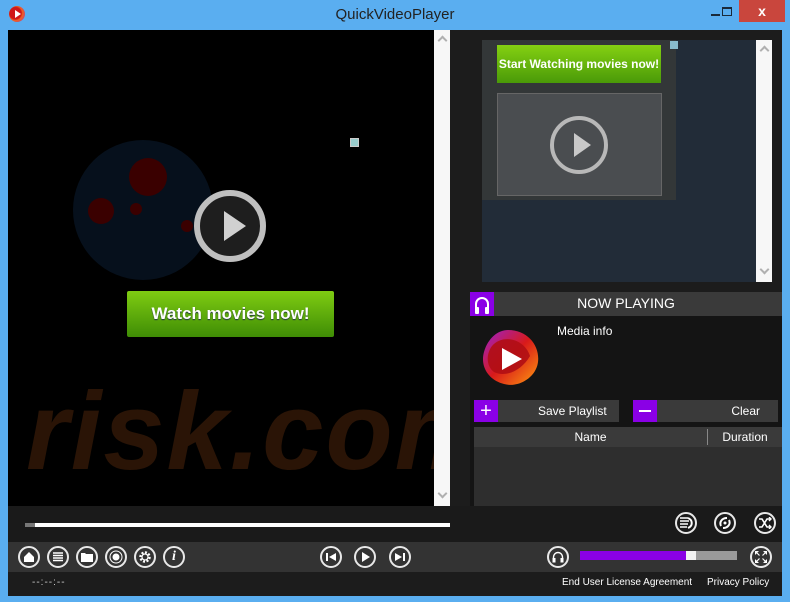 Image resolution: width=790 pixels, height=602 pixels. I want to click on playlist-icon, so click(58, 557).